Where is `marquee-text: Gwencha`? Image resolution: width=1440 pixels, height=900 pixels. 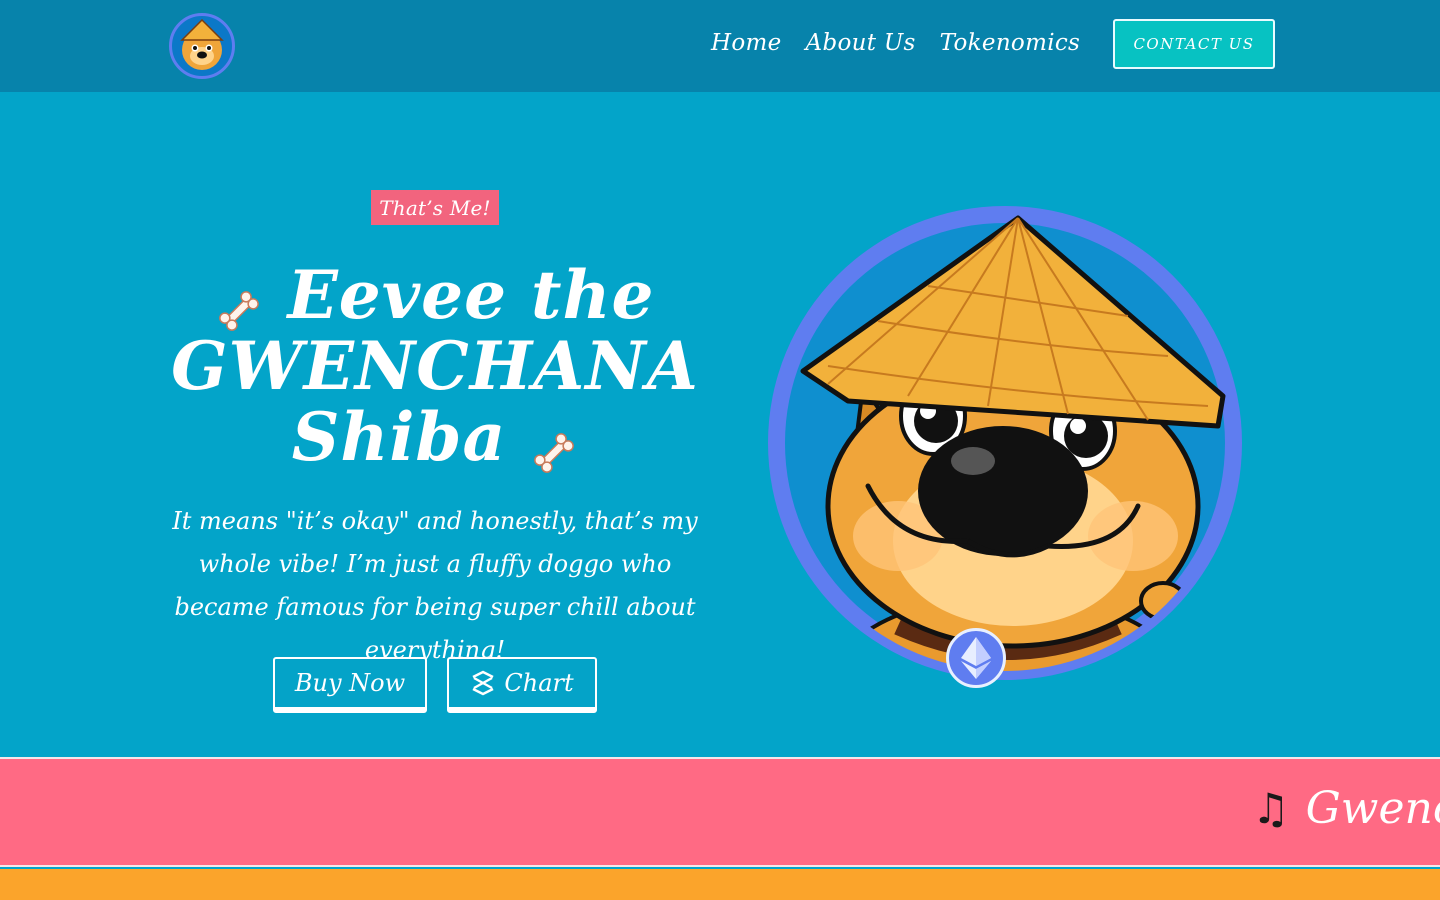
marquee-text: Gwencha is located at coordinates (1372, 808).